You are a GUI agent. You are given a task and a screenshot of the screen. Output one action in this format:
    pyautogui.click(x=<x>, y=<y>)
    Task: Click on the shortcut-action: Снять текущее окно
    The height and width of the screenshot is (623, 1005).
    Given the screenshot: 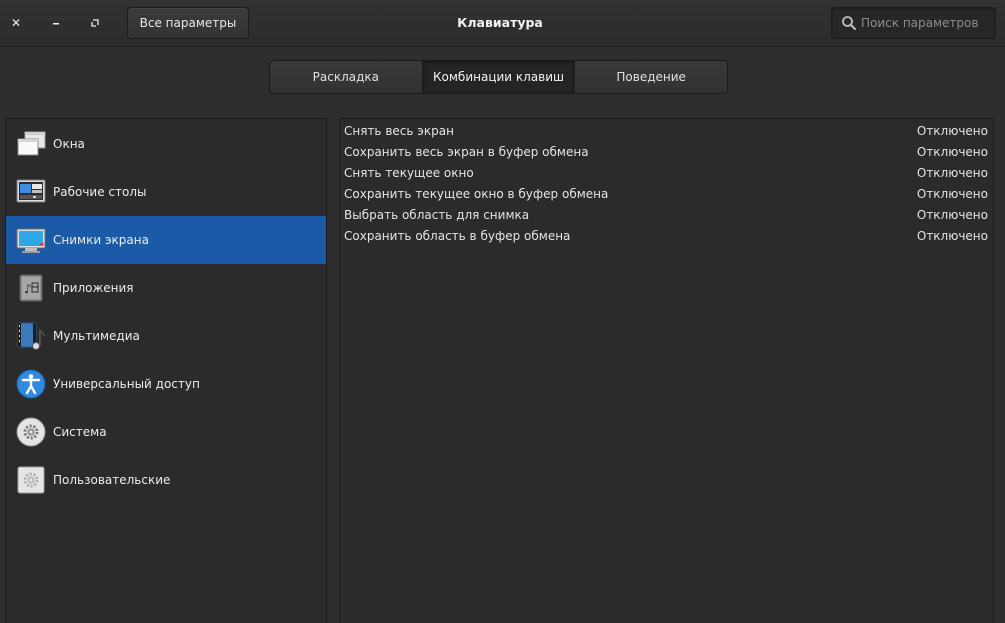 What is the action you would take?
    pyautogui.click(x=409, y=172)
    